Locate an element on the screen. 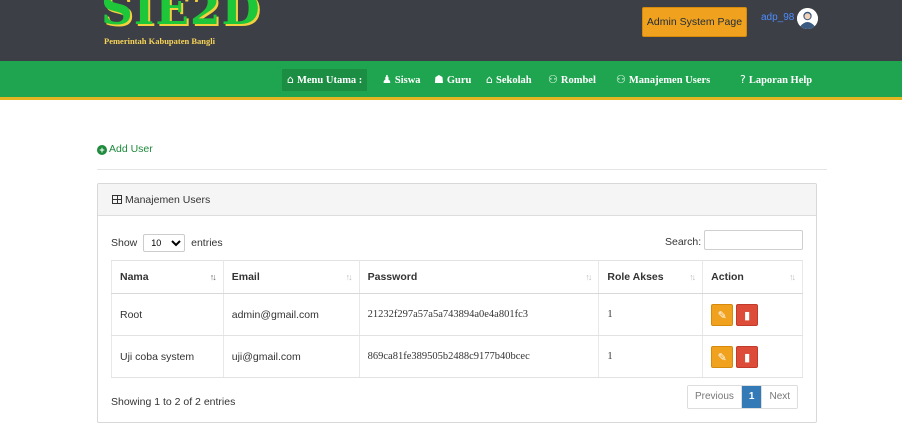 The image size is (902, 446). add-user-label: Add User is located at coordinates (131, 149).